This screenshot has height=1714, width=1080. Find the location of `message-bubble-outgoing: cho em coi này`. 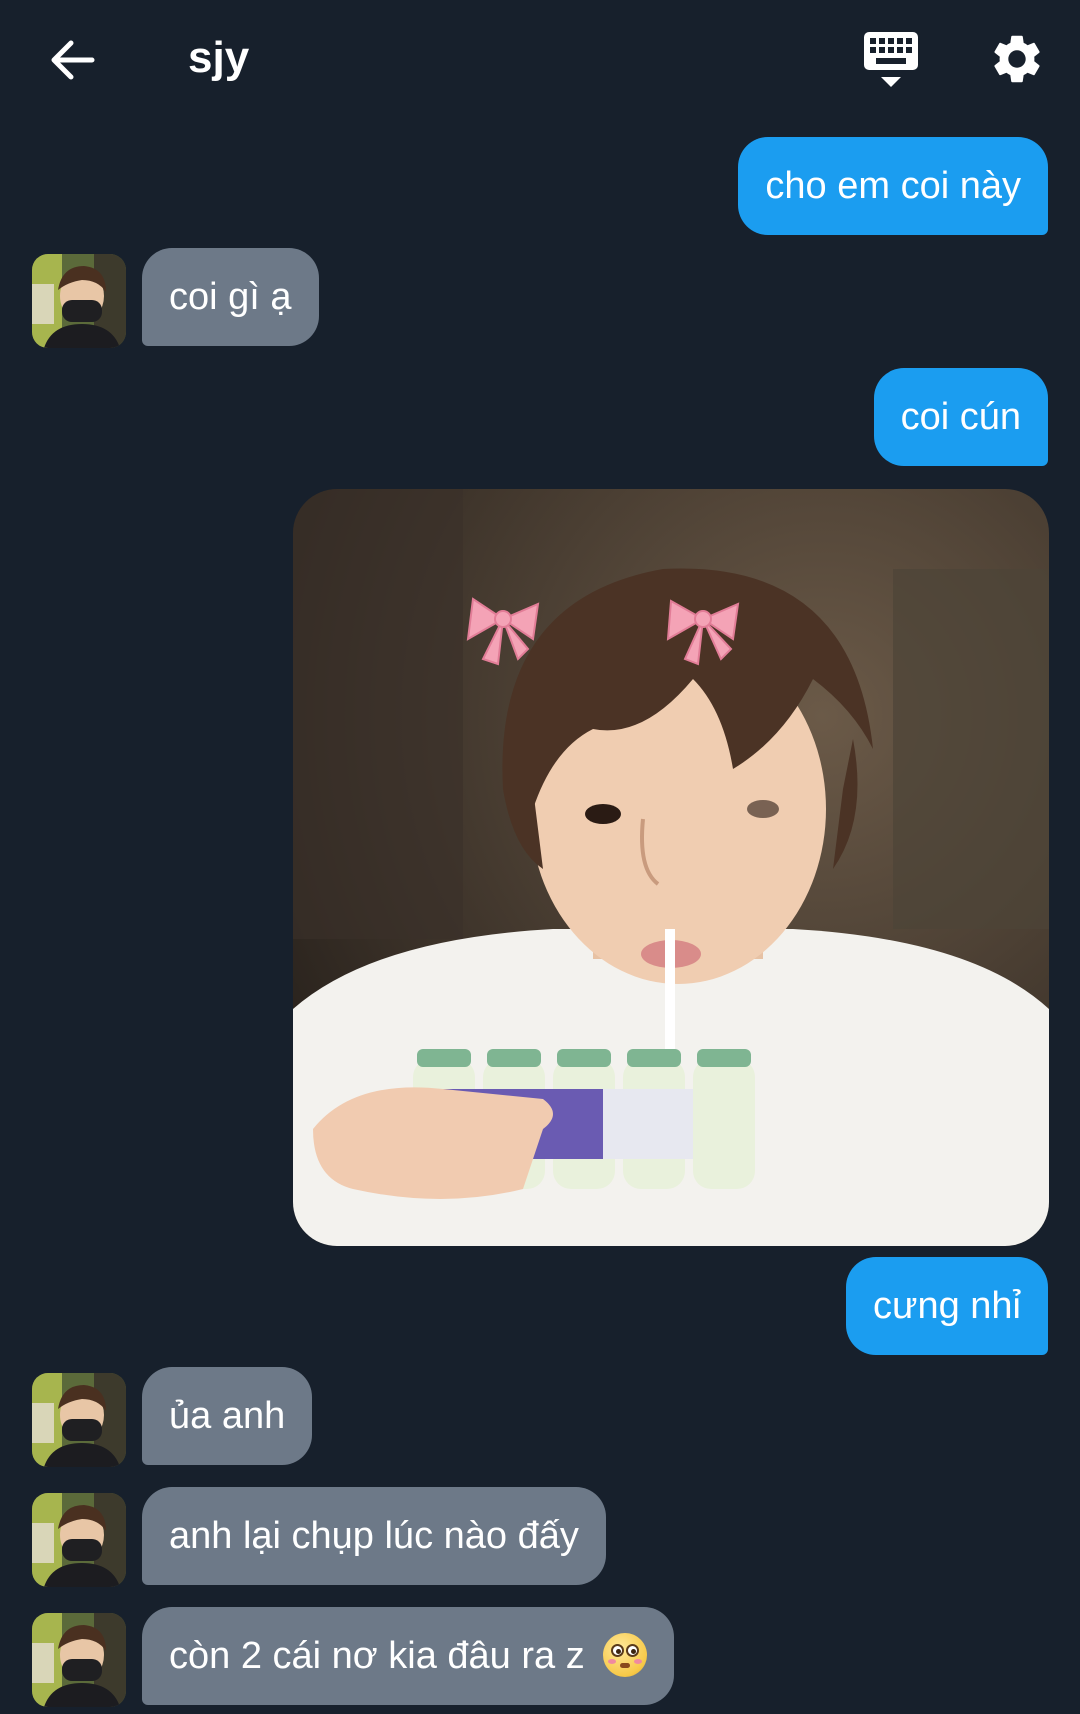

message-bubble-outgoing: cho em coi này is located at coordinates (893, 186).